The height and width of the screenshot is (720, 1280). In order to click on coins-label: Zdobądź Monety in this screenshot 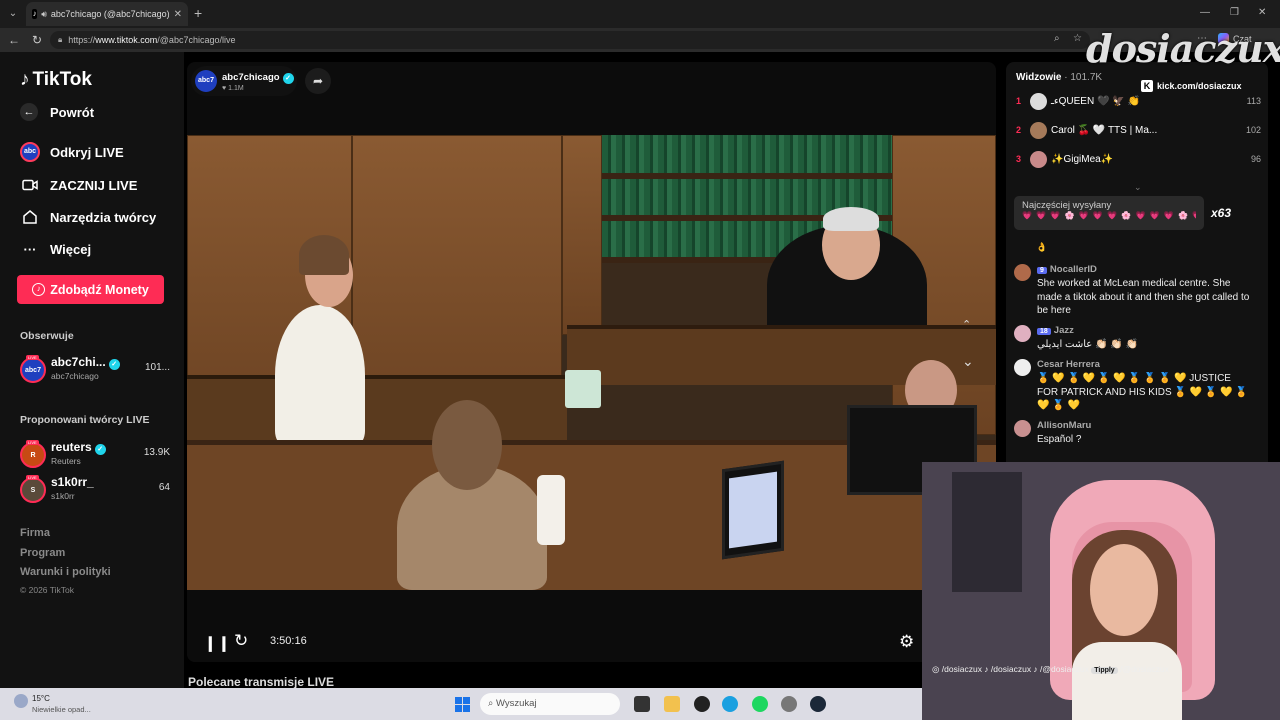, I will do `click(99, 289)`.